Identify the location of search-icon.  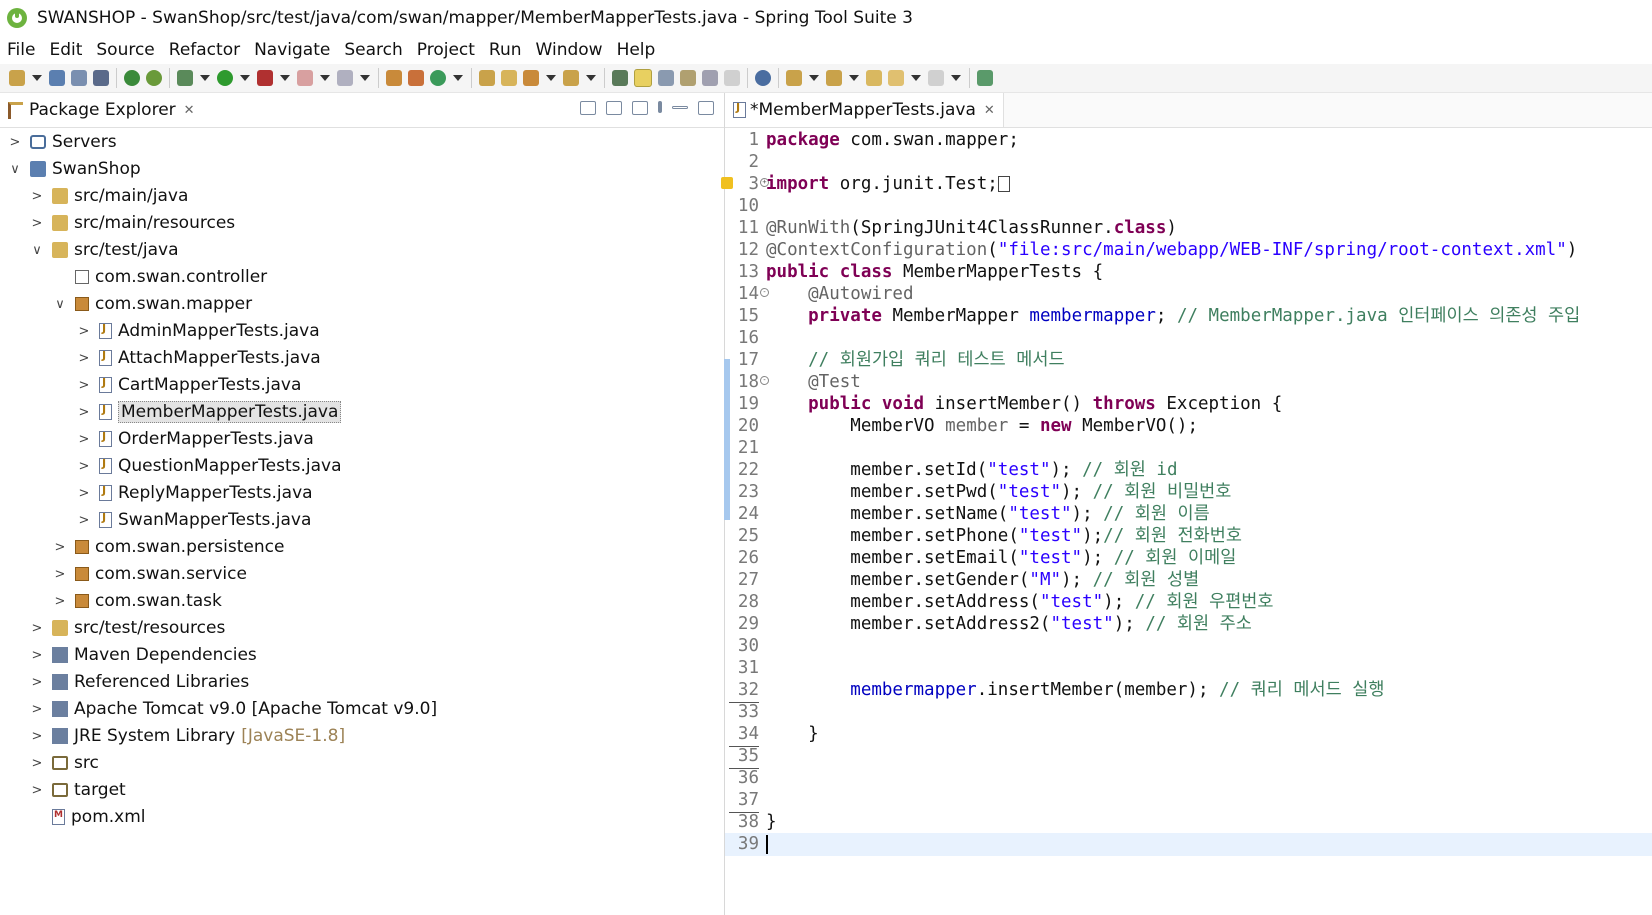
(571, 78).